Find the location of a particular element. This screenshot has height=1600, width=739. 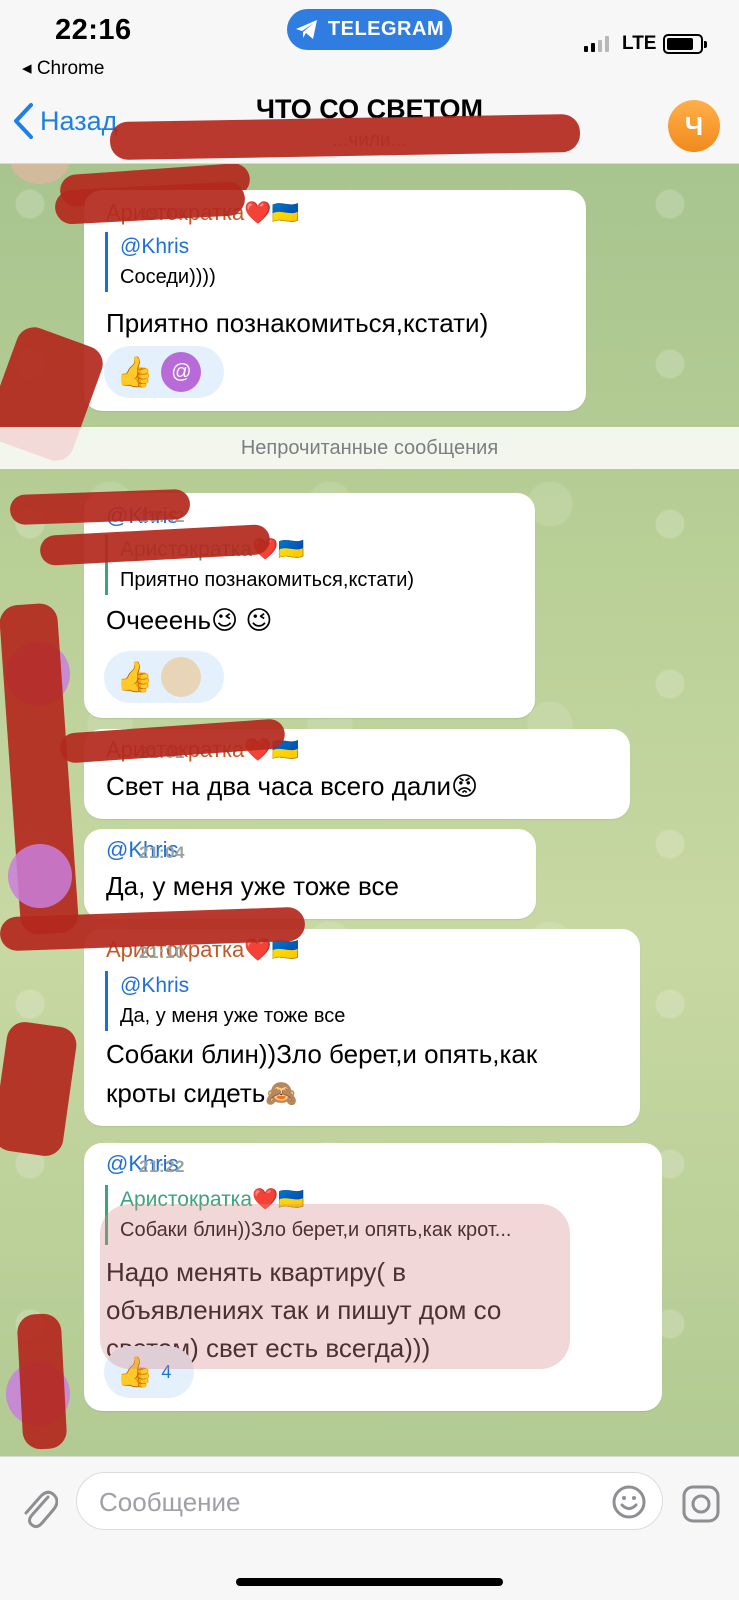

status-bar: 22:16 ◂ Chrome TELEGRAM LTE is located at coordinates (369, 44).